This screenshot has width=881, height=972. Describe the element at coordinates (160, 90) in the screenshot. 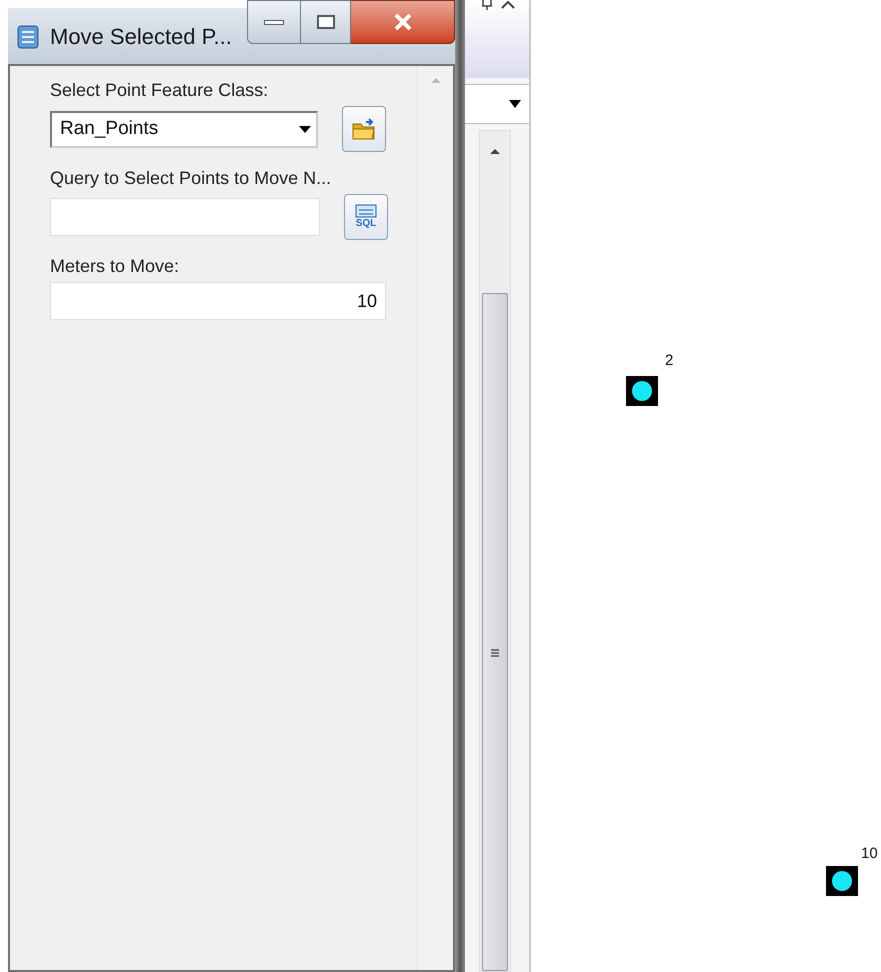

I see `field-label: Select Point Feature Class:` at that location.